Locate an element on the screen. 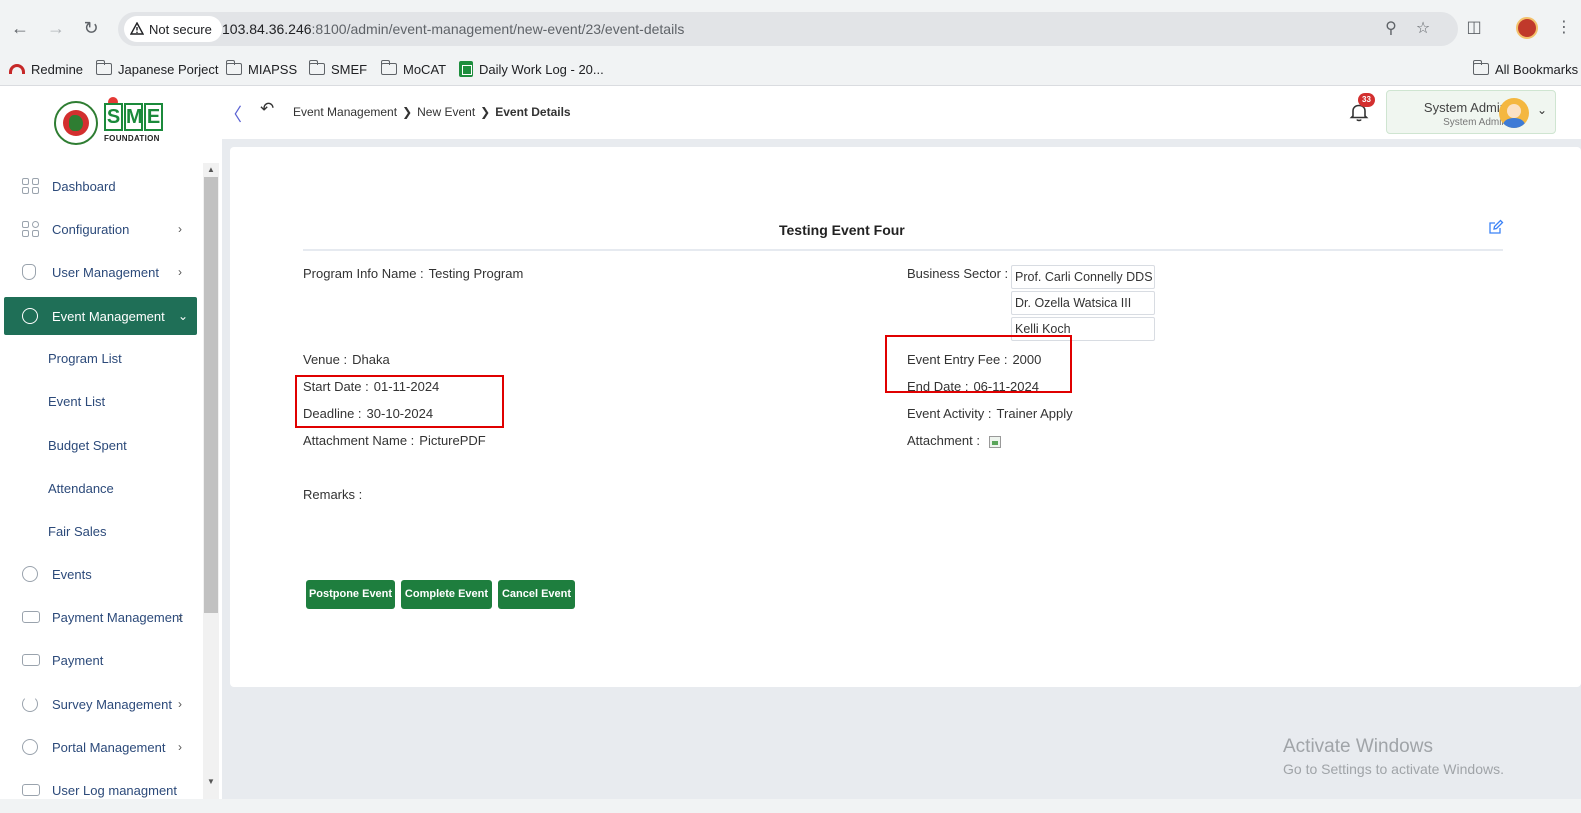  sidebar-scrollbar: ▲ ▼ is located at coordinates (211, 481).